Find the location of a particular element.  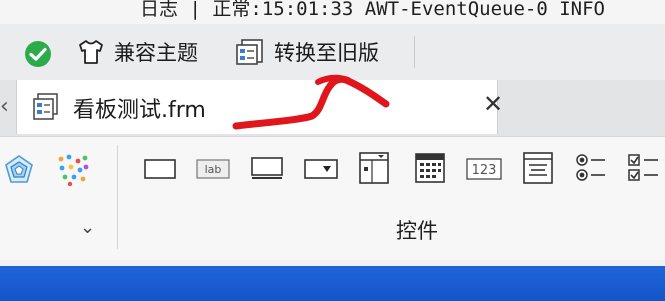

chevron-down-icon: ⌄ is located at coordinates (87, 227).